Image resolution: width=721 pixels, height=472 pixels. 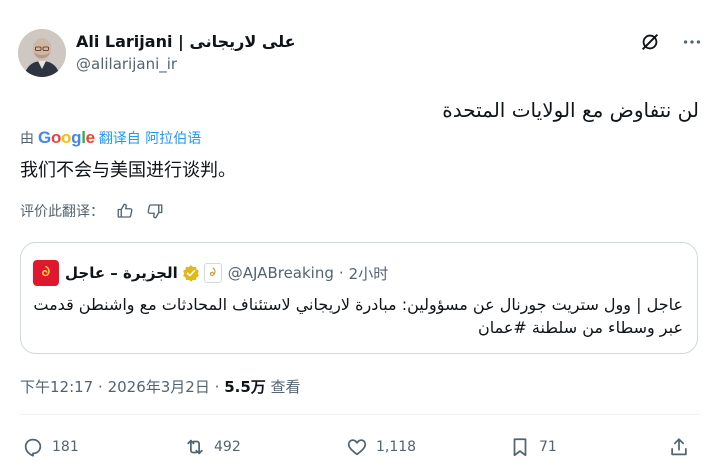 What do you see at coordinates (62, 212) in the screenshot?
I see `rate-translation-label: 评价此翻译：` at bounding box center [62, 212].